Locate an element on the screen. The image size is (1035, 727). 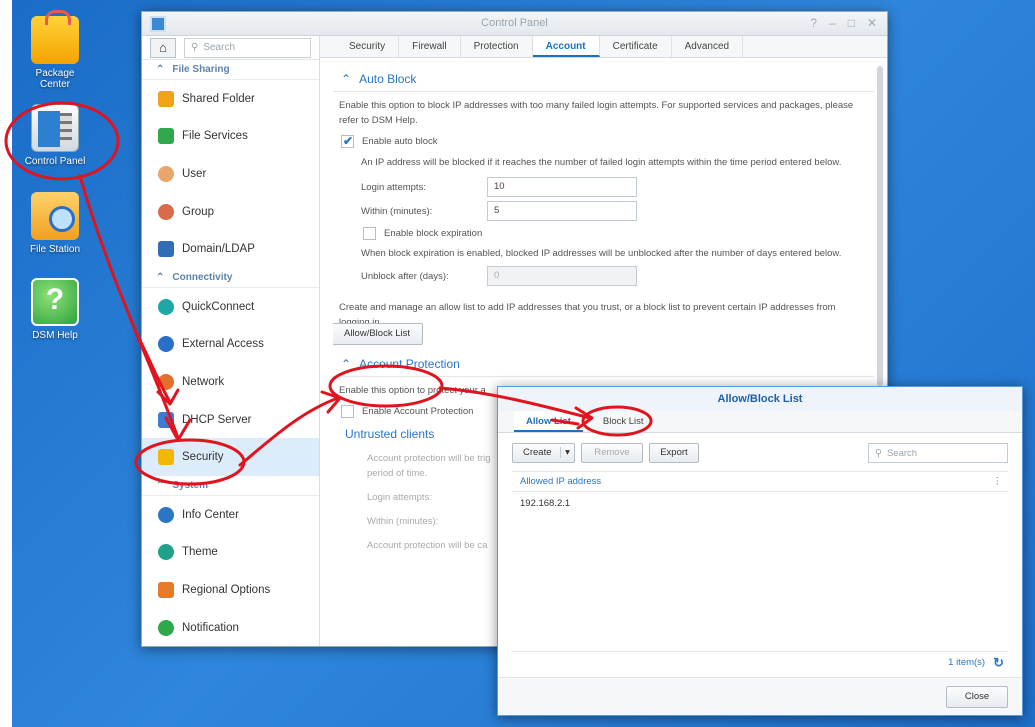
window-title: Control Panel is located at coordinates (514, 23).